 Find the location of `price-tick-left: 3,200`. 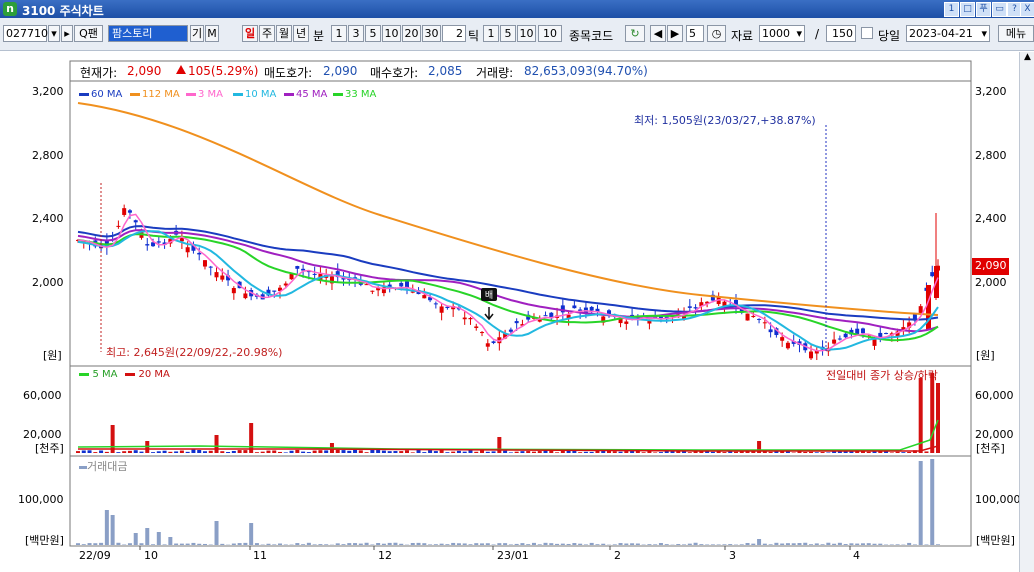

price-tick-left: 3,200 is located at coordinates (48, 91).